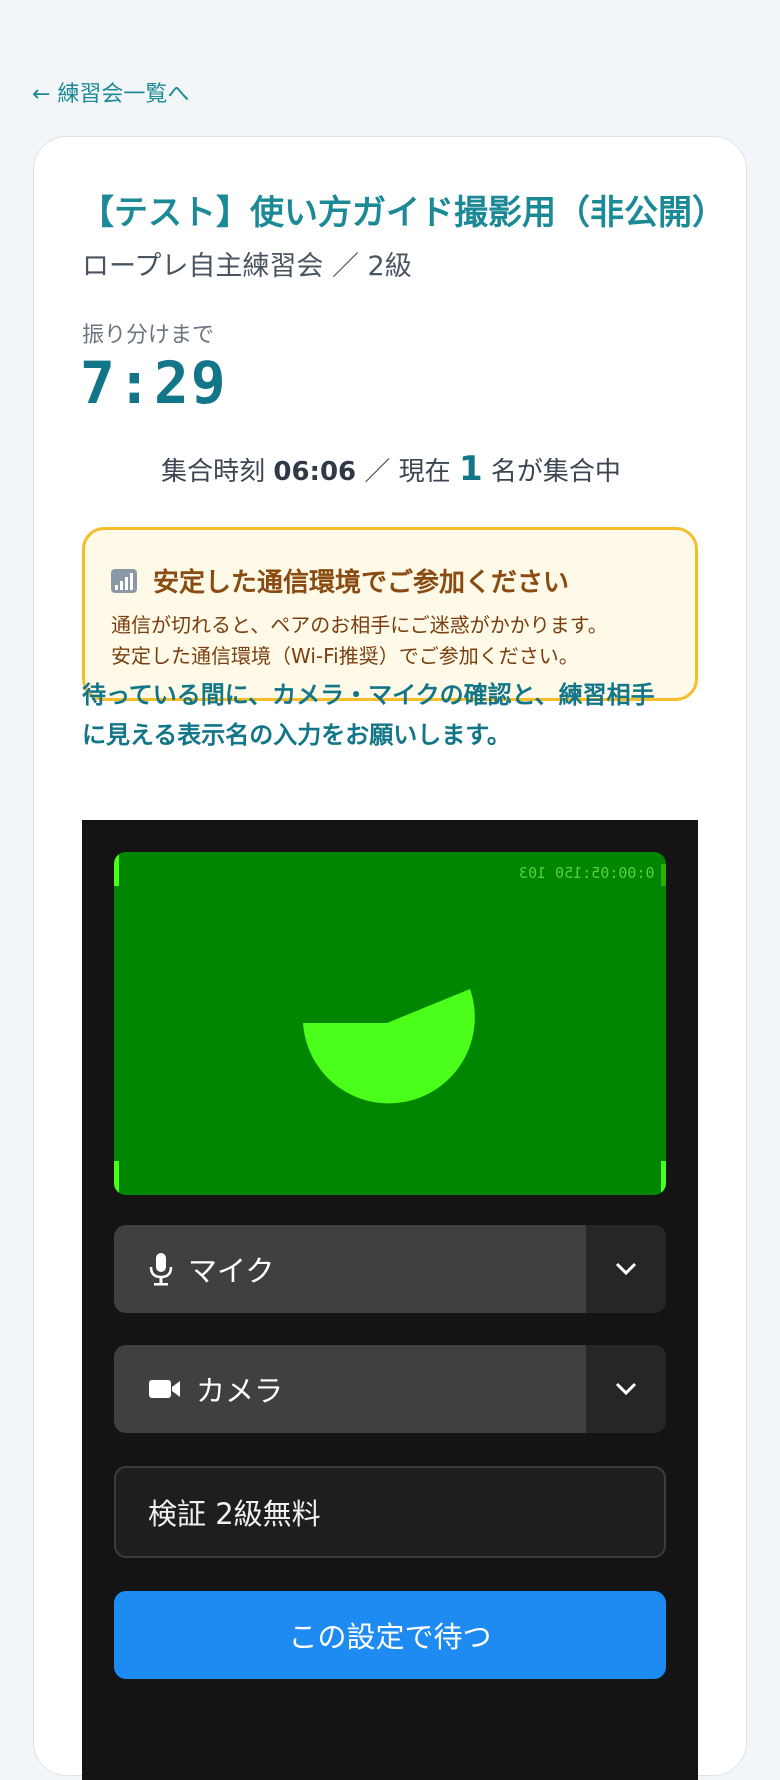  What do you see at coordinates (389, 1046) in the screenshot?
I see `test-pattern-pie` at bounding box center [389, 1046].